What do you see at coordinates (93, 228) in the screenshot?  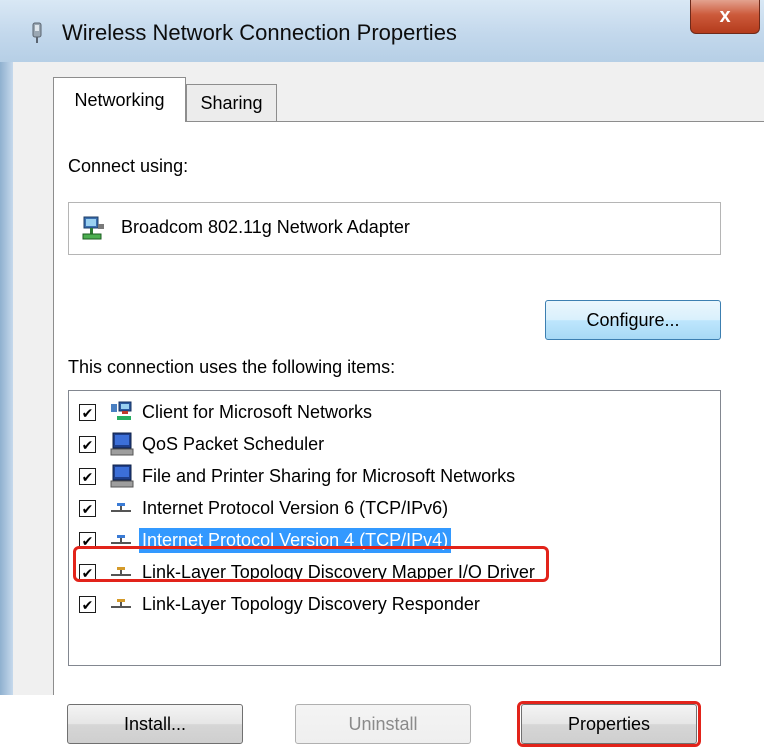 I see `network-adapter-icon` at bounding box center [93, 228].